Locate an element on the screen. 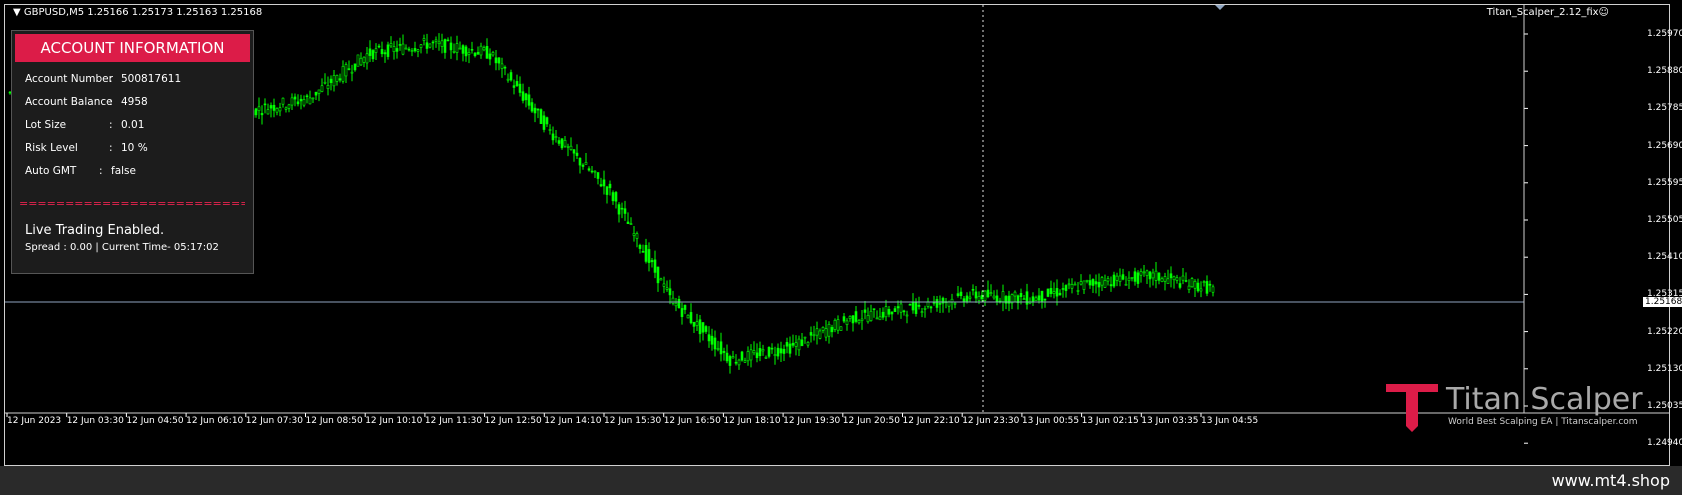 The height and width of the screenshot is (495, 1682). time-tick-label: 12 Jun 07:30 is located at coordinates (274, 421).